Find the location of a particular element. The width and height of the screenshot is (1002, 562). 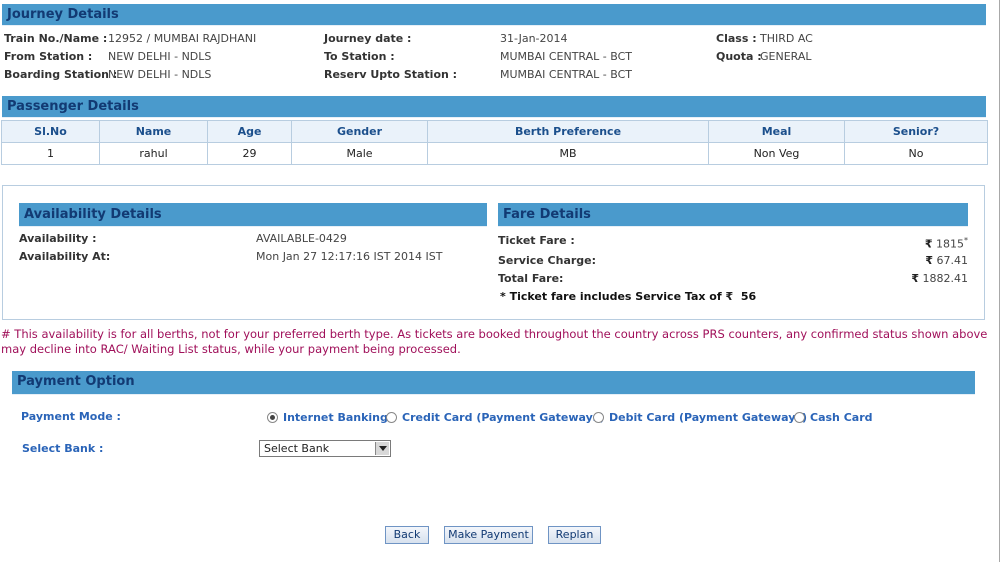

train-label: Train No./Name : is located at coordinates (56, 38).